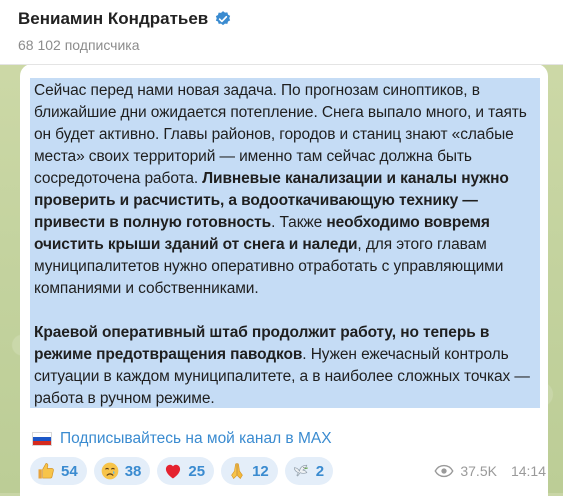 The height and width of the screenshot is (496, 563). What do you see at coordinates (444, 471) in the screenshot?
I see `eye-icon` at bounding box center [444, 471].